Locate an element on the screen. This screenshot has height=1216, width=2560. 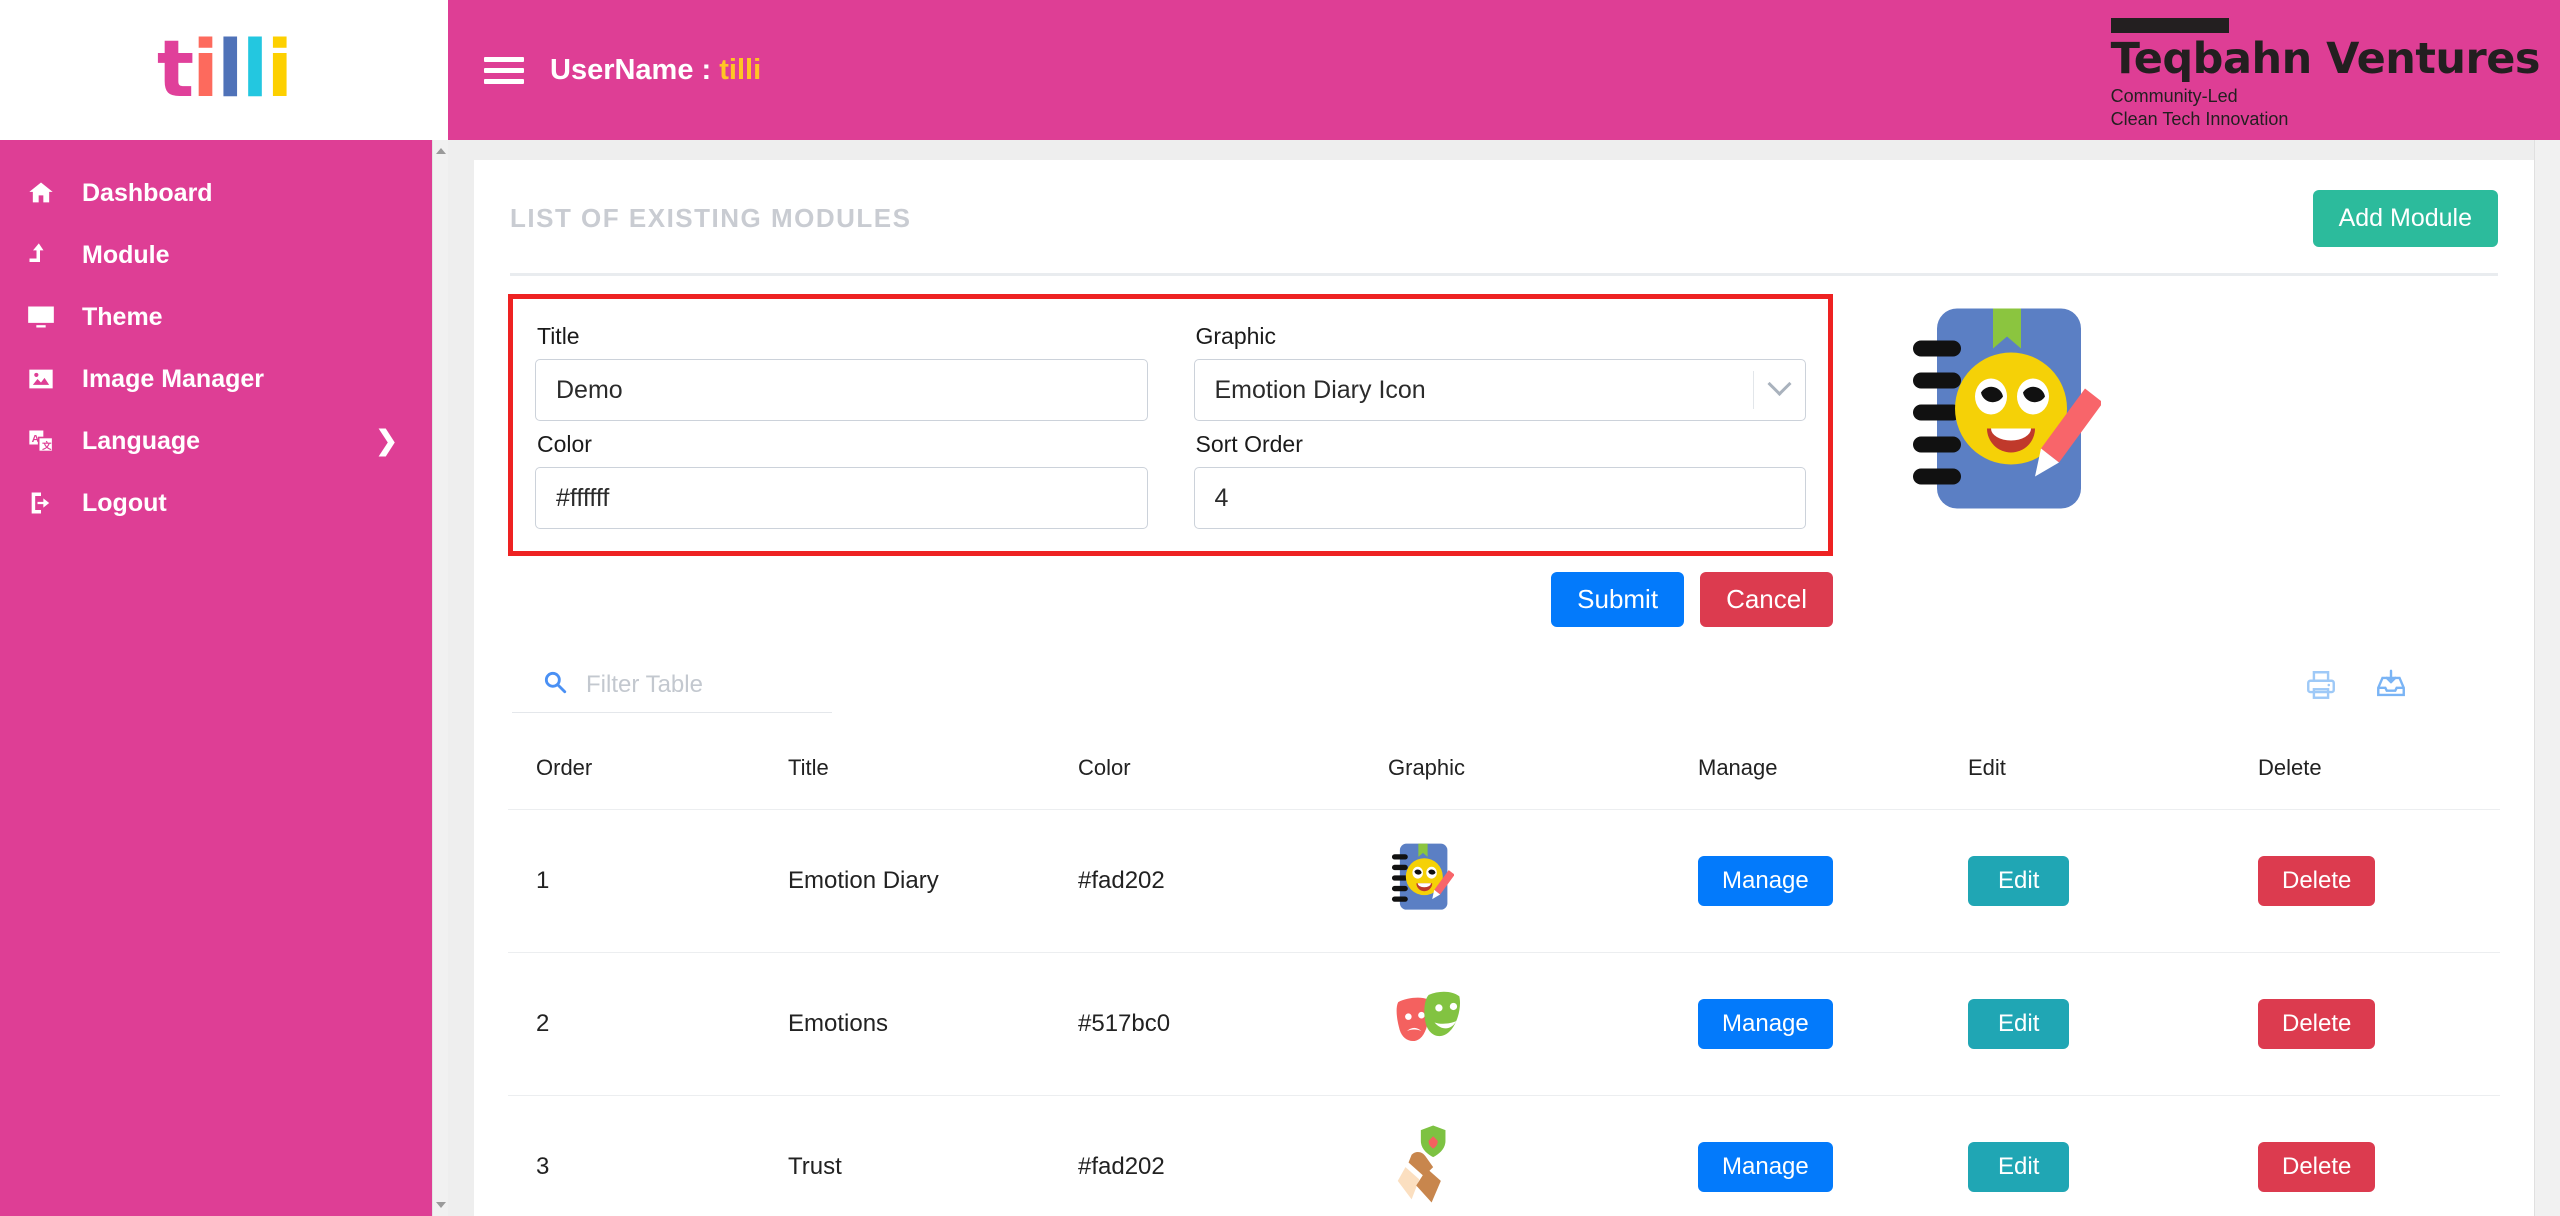
column-header-edit: Edit is located at coordinates (1987, 767).